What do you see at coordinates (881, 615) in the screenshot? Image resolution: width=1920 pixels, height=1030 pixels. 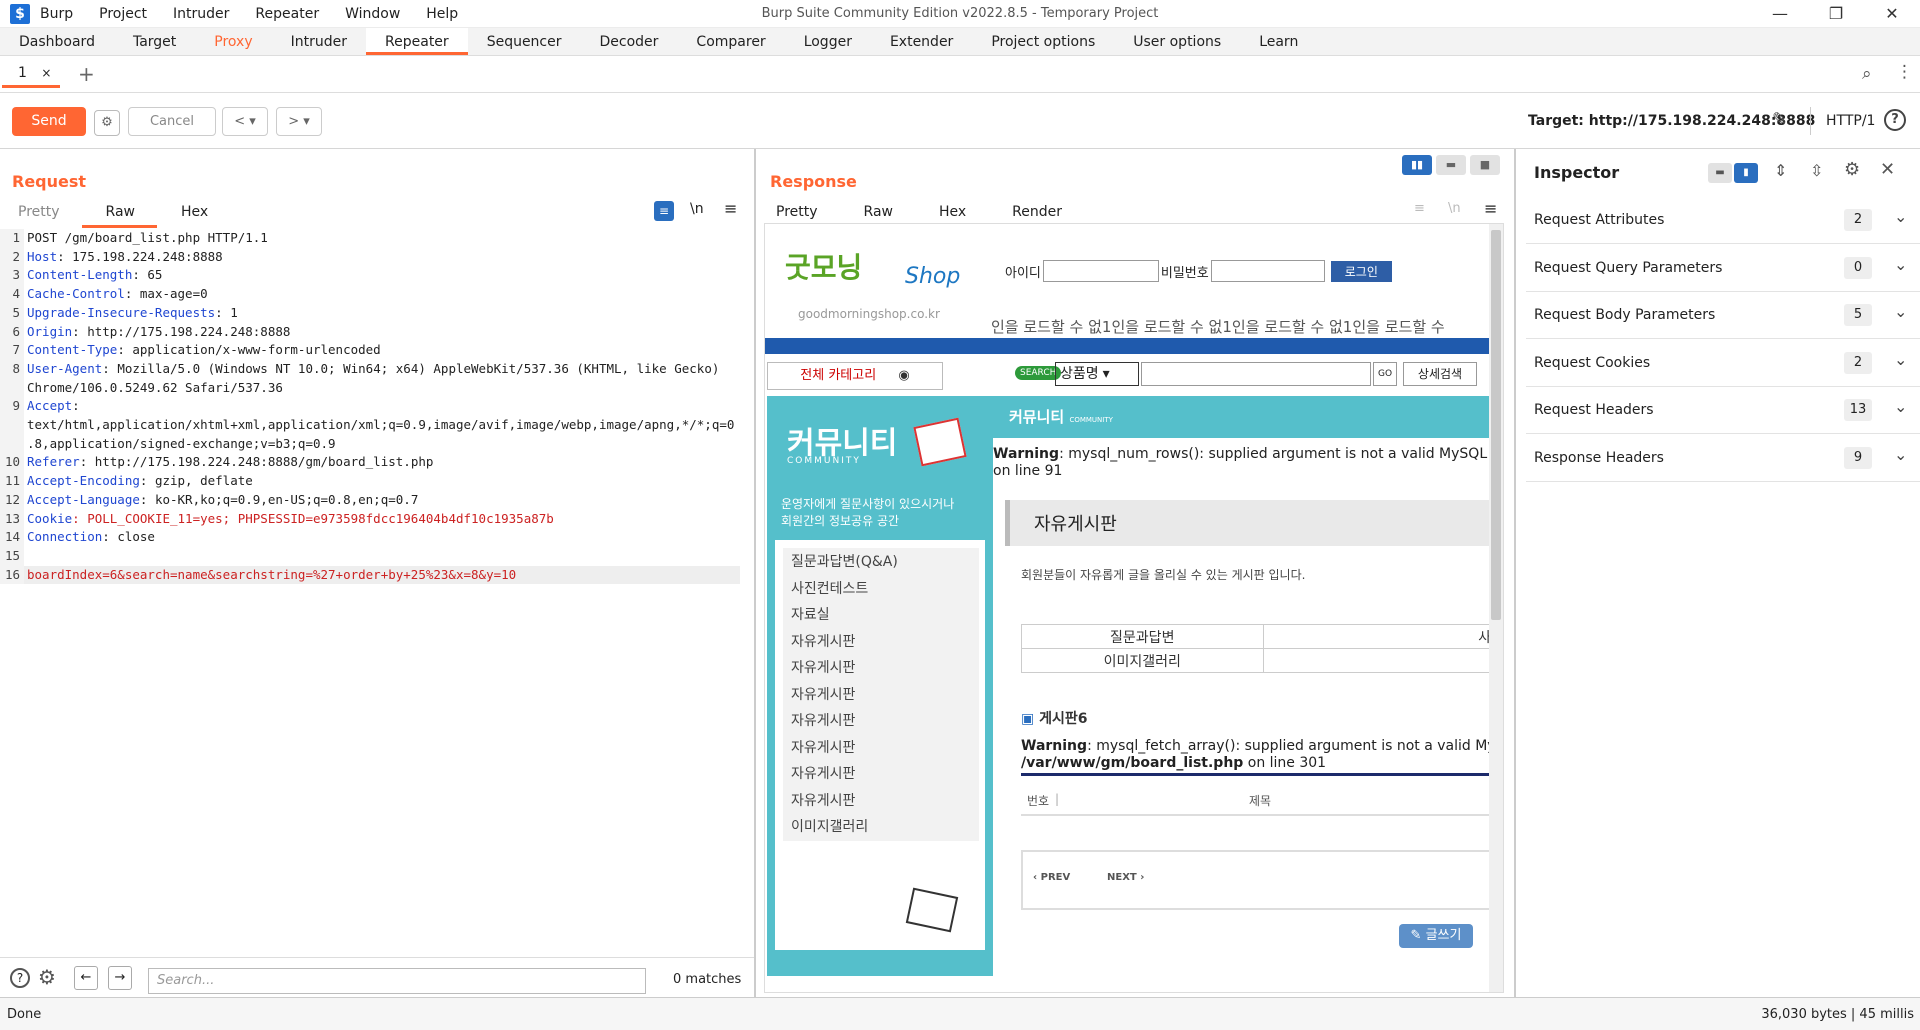 I see `community-menu-item: 자료실` at bounding box center [881, 615].